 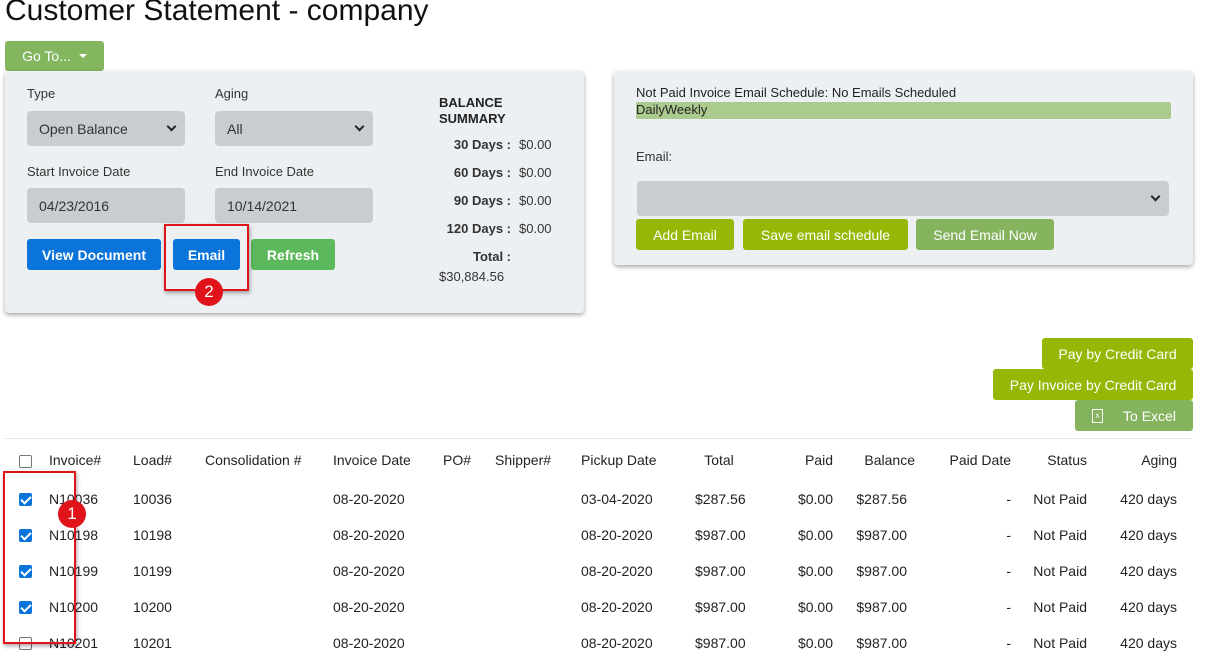 I want to click on cell-shipper, so click(x=534, y=535).